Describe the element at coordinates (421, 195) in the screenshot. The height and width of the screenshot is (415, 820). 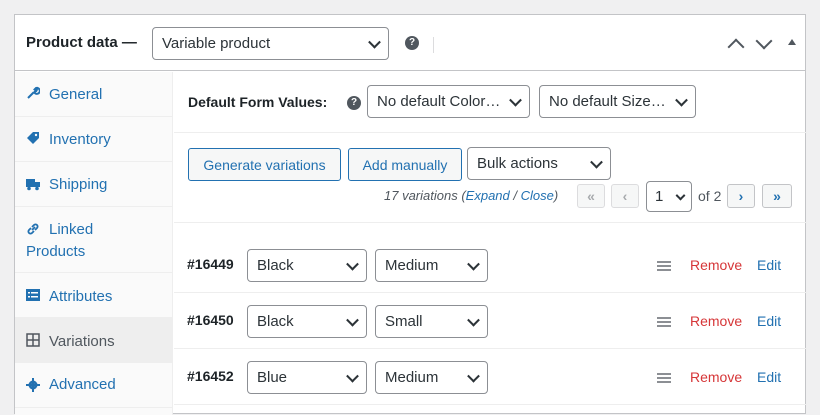
I see `variation-count-text: 17 variations` at that location.